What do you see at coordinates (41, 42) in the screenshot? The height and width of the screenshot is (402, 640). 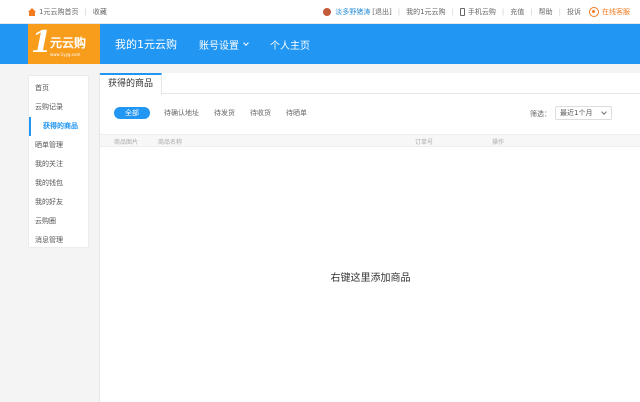 I see `logo-number: 1` at bounding box center [41, 42].